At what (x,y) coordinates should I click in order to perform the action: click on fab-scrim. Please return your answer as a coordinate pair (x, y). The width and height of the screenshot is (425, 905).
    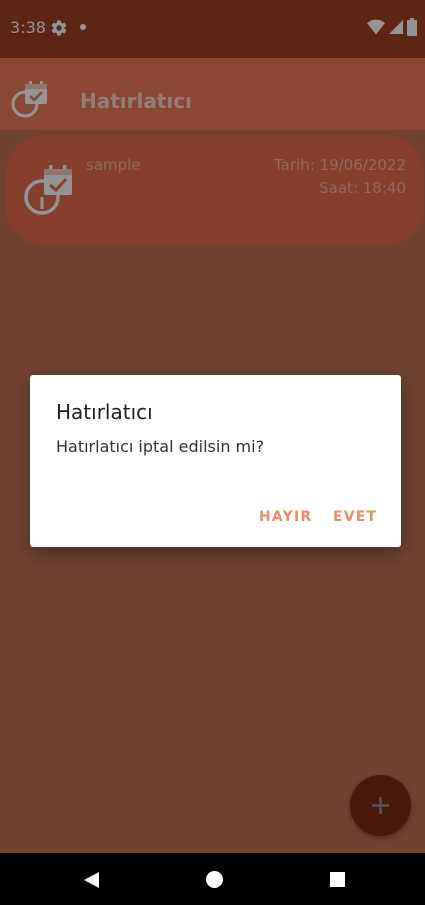
    Looking at the image, I should click on (380, 805).